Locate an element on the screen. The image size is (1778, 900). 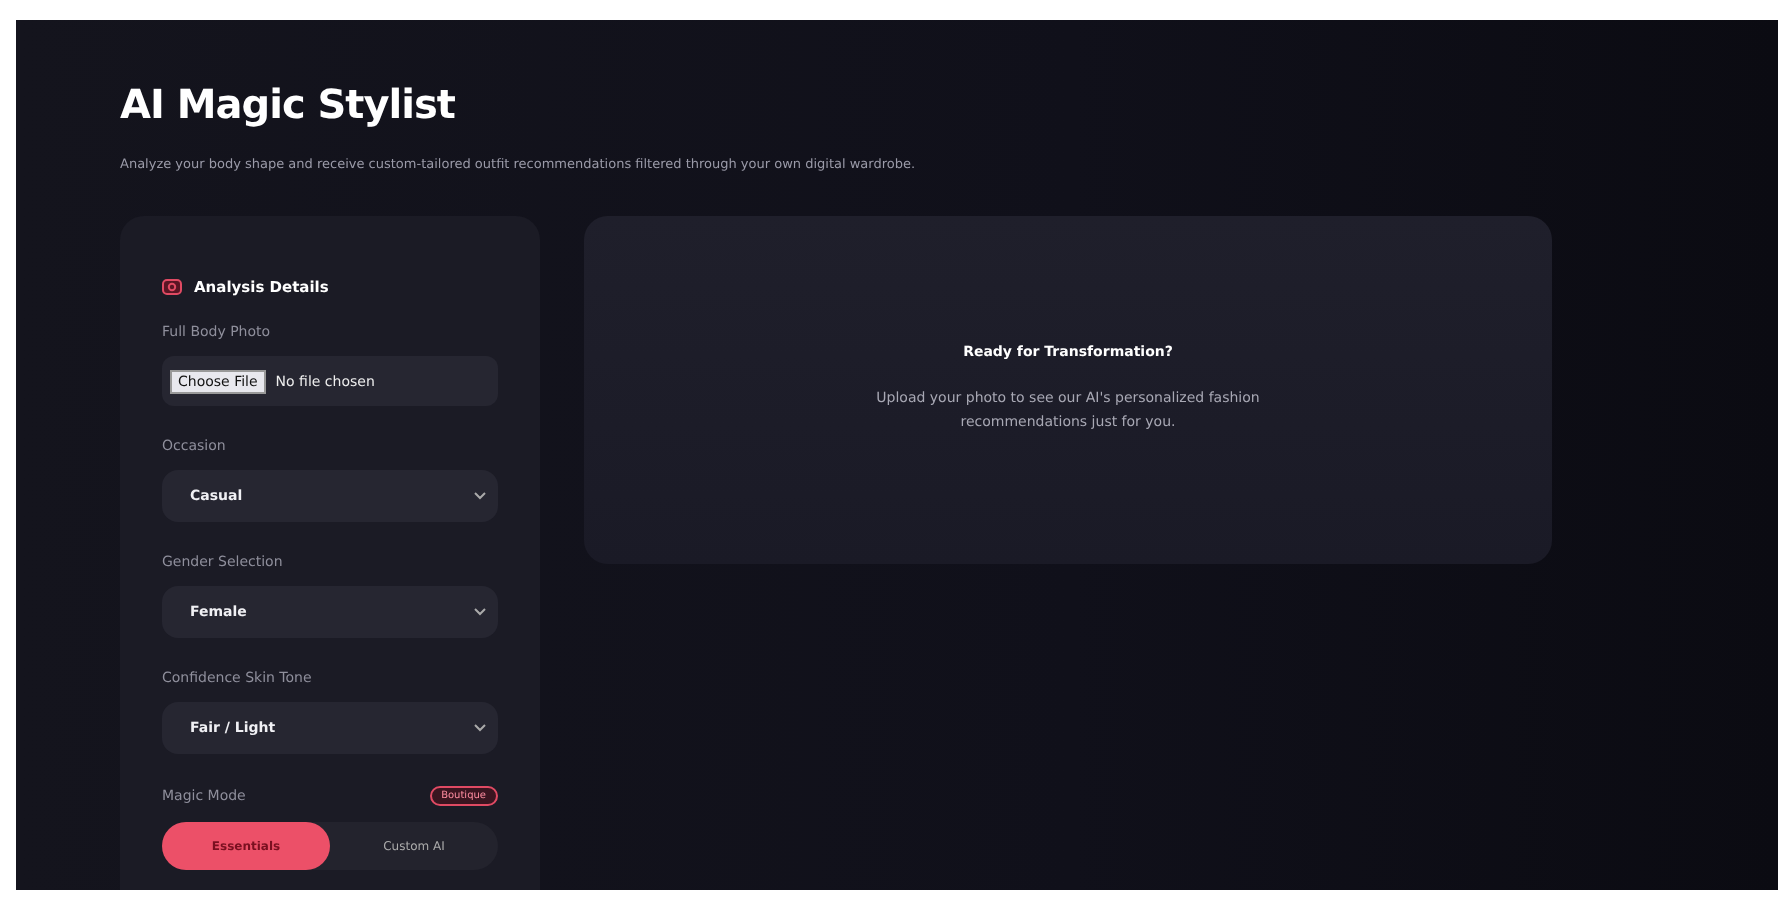
page-title: AI Magic Stylist is located at coordinates (288, 104).